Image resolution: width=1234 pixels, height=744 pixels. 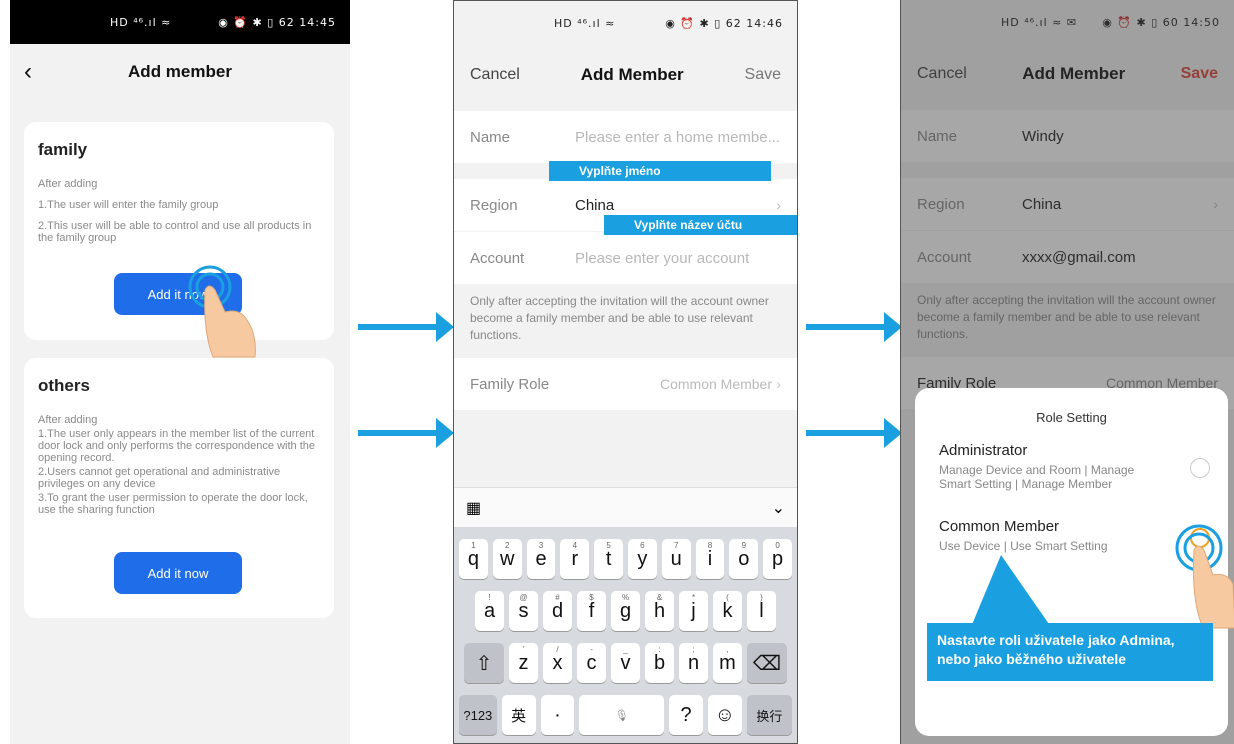 What do you see at coordinates (744, 559) in the screenshot?
I see `key-o: 9o` at bounding box center [744, 559].